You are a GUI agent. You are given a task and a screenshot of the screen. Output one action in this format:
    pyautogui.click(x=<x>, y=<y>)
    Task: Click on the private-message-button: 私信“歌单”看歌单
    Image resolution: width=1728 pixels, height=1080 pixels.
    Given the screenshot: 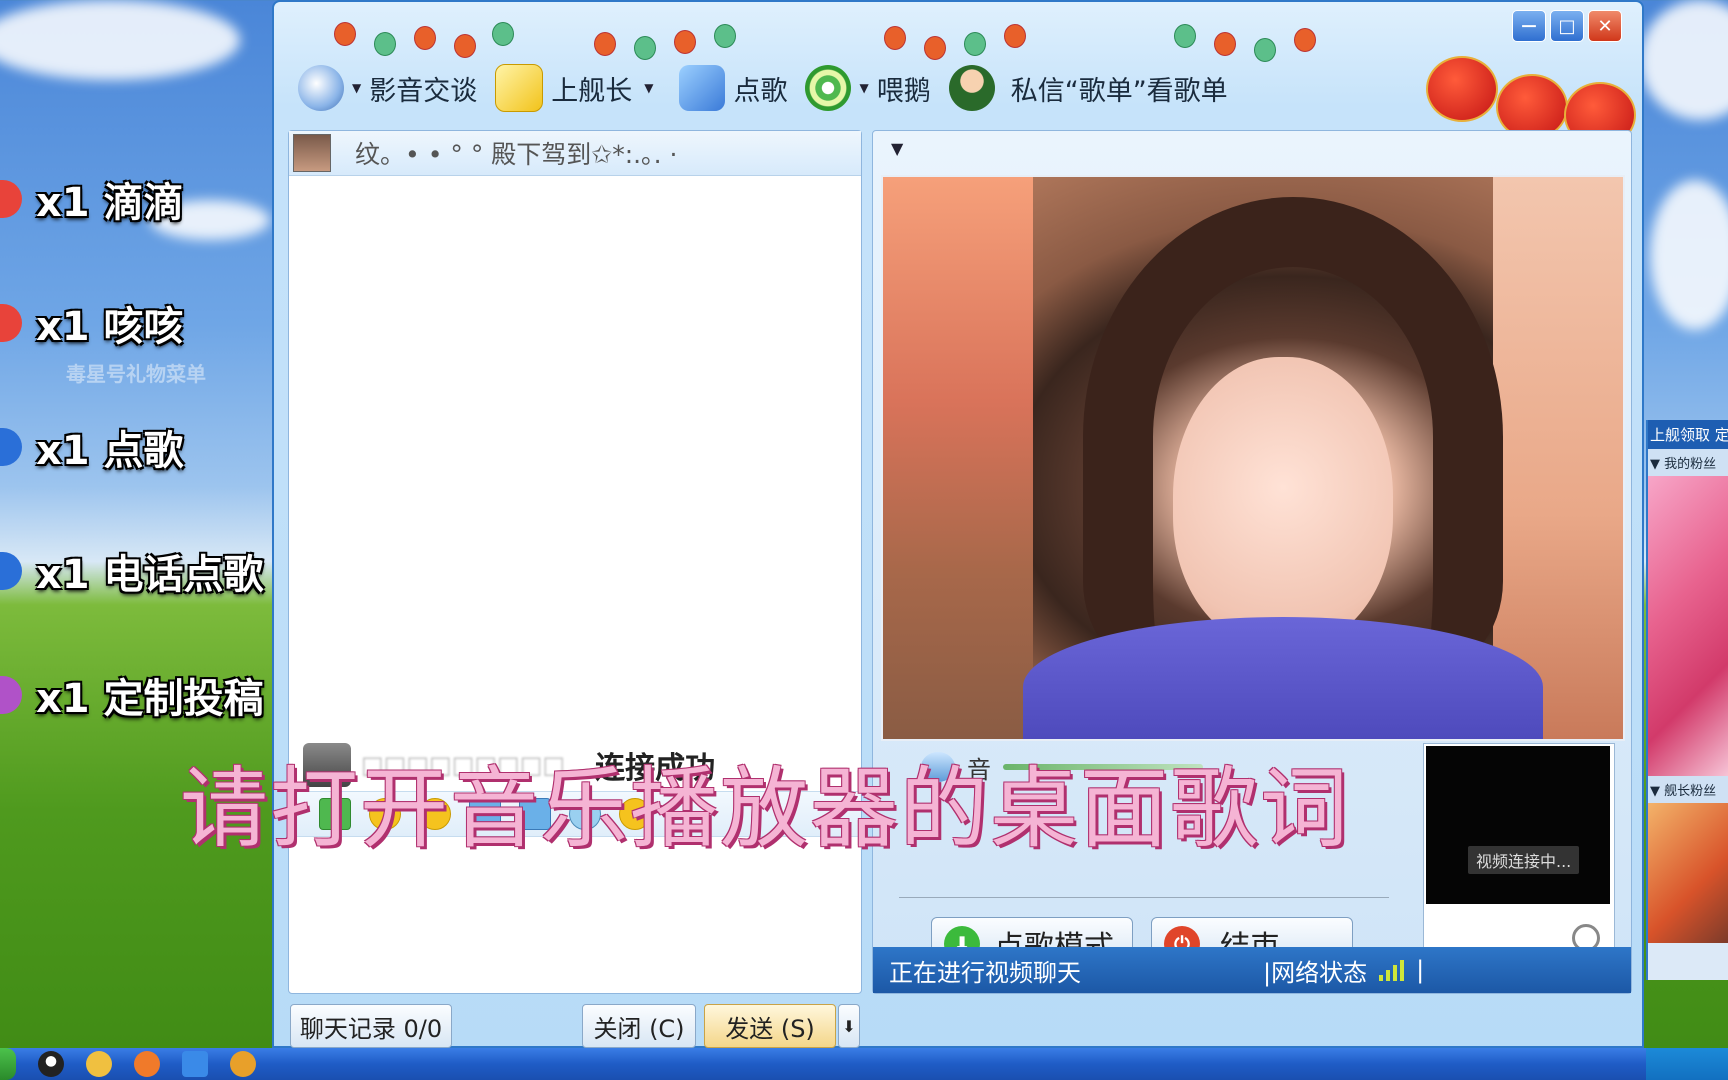 What is the action you would take?
    pyautogui.click(x=1088, y=88)
    